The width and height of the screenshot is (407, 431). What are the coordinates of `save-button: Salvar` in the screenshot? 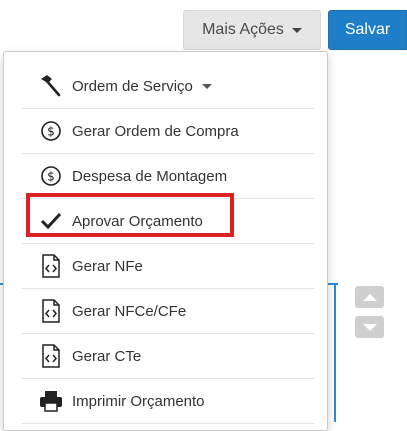 It's located at (367, 30).